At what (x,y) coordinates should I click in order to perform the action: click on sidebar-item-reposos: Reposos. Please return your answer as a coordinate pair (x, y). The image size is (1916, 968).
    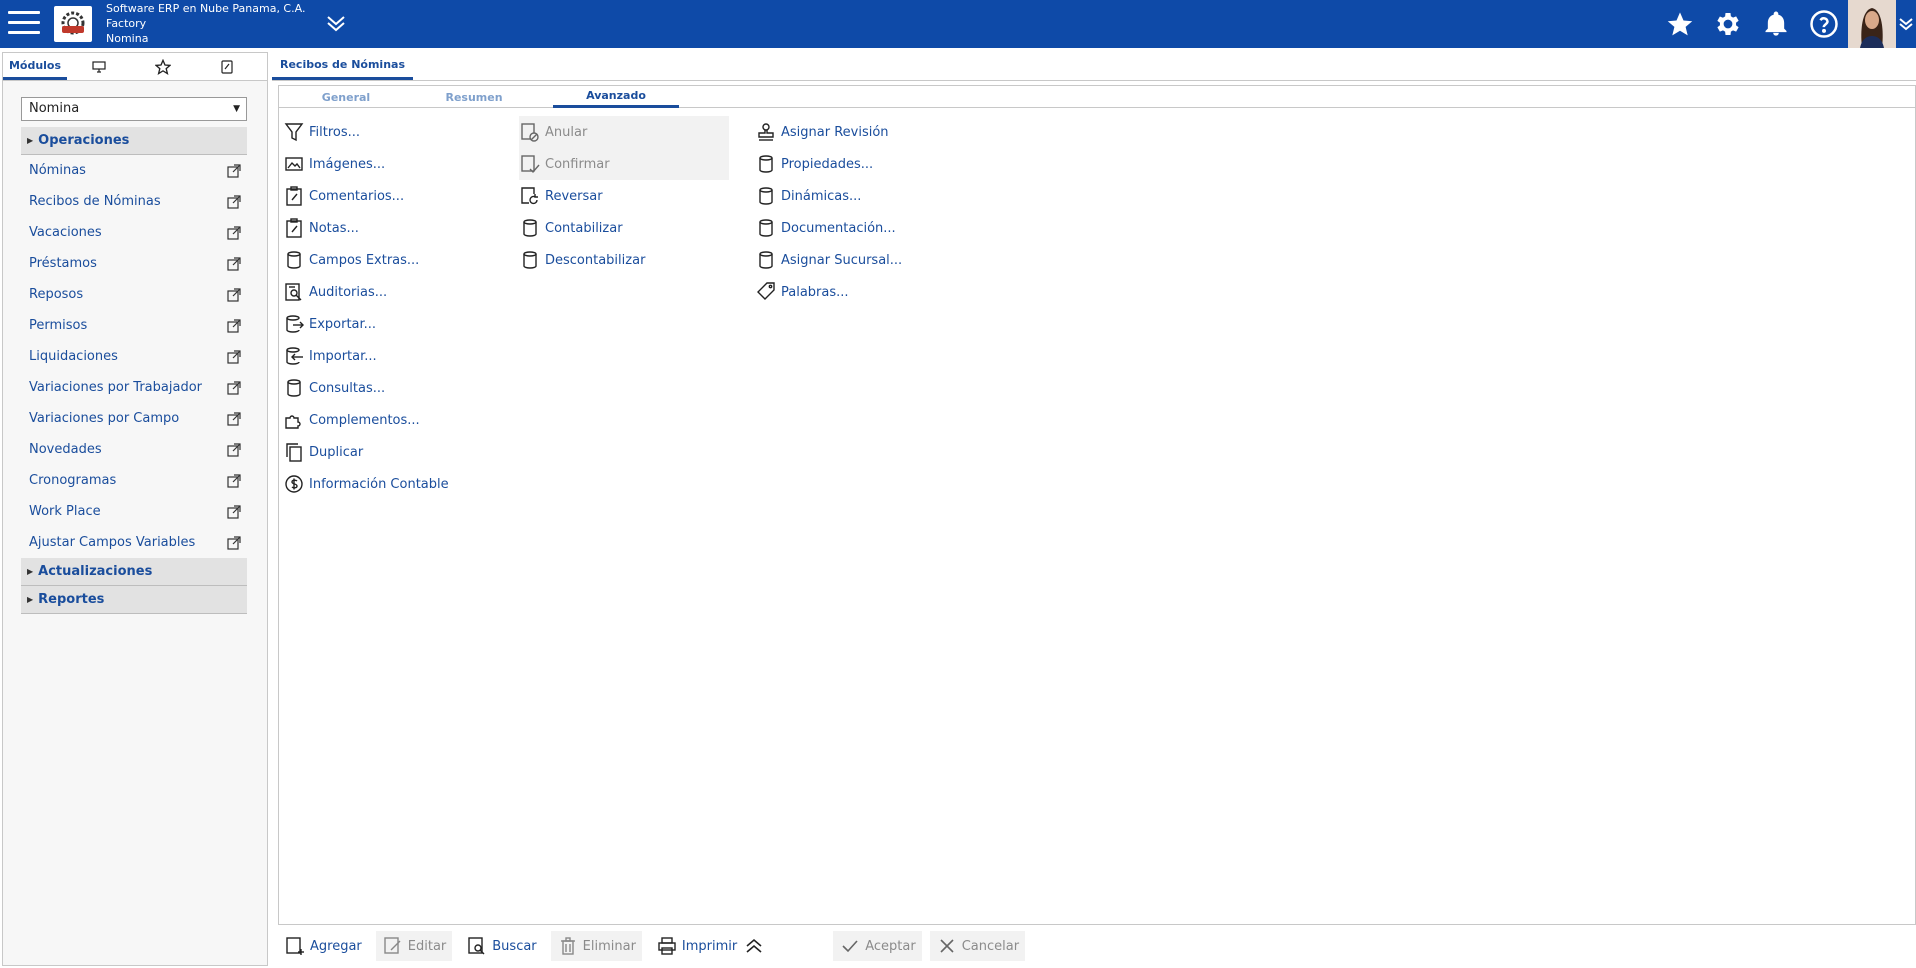
    Looking at the image, I should click on (134, 294).